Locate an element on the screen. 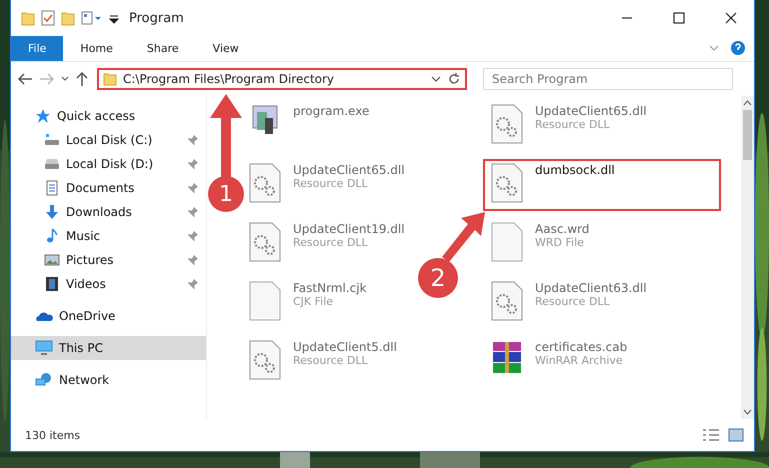  large-icons-view-icon is located at coordinates (736, 435).